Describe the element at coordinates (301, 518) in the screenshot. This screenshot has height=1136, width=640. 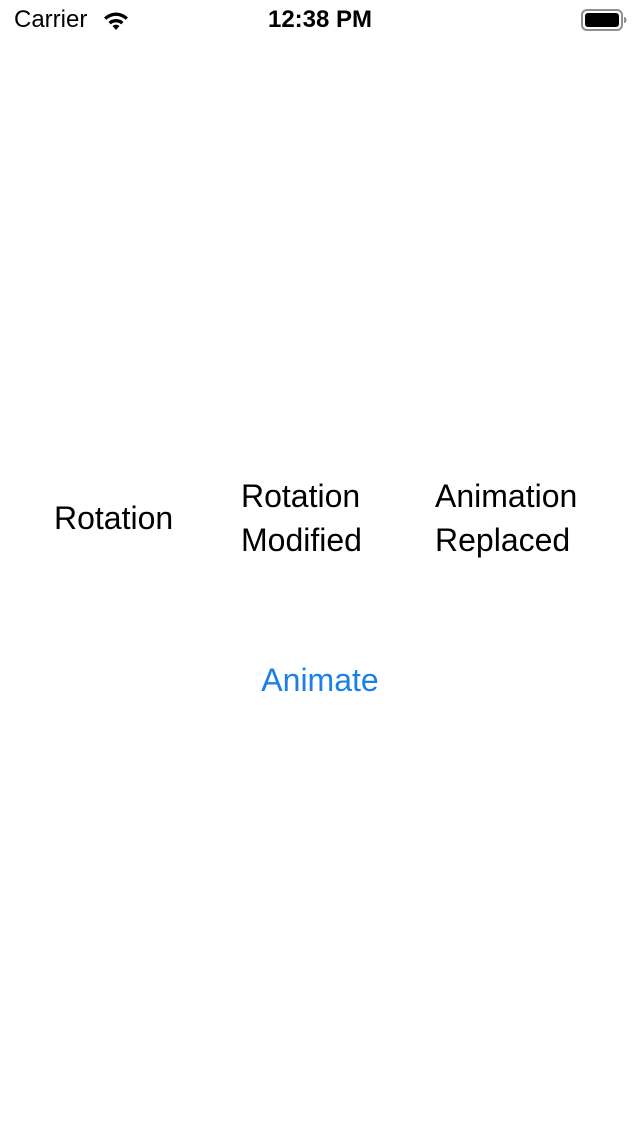
I see `rotation-modified-label: Rotation Modified` at that location.